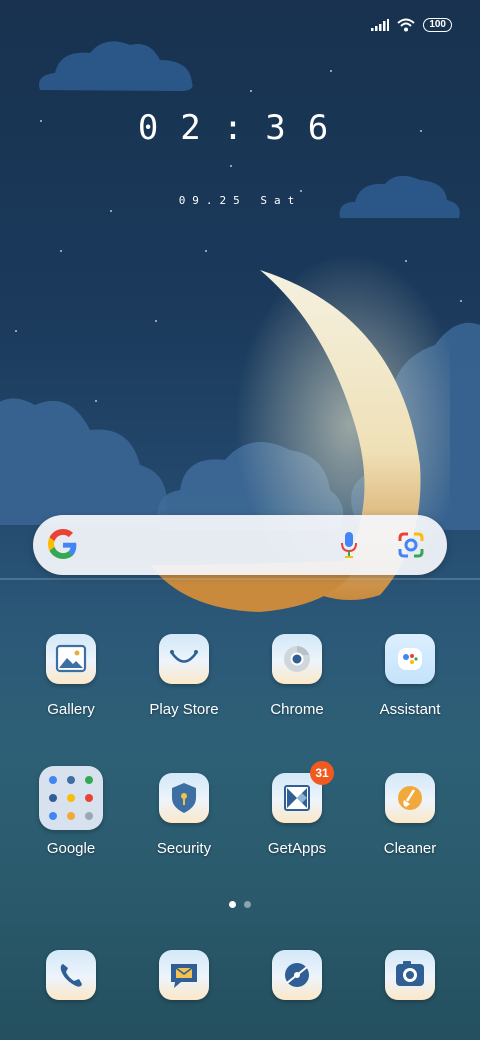  Describe the element at coordinates (62, 544) in the screenshot. I see `google-g-icon` at that location.